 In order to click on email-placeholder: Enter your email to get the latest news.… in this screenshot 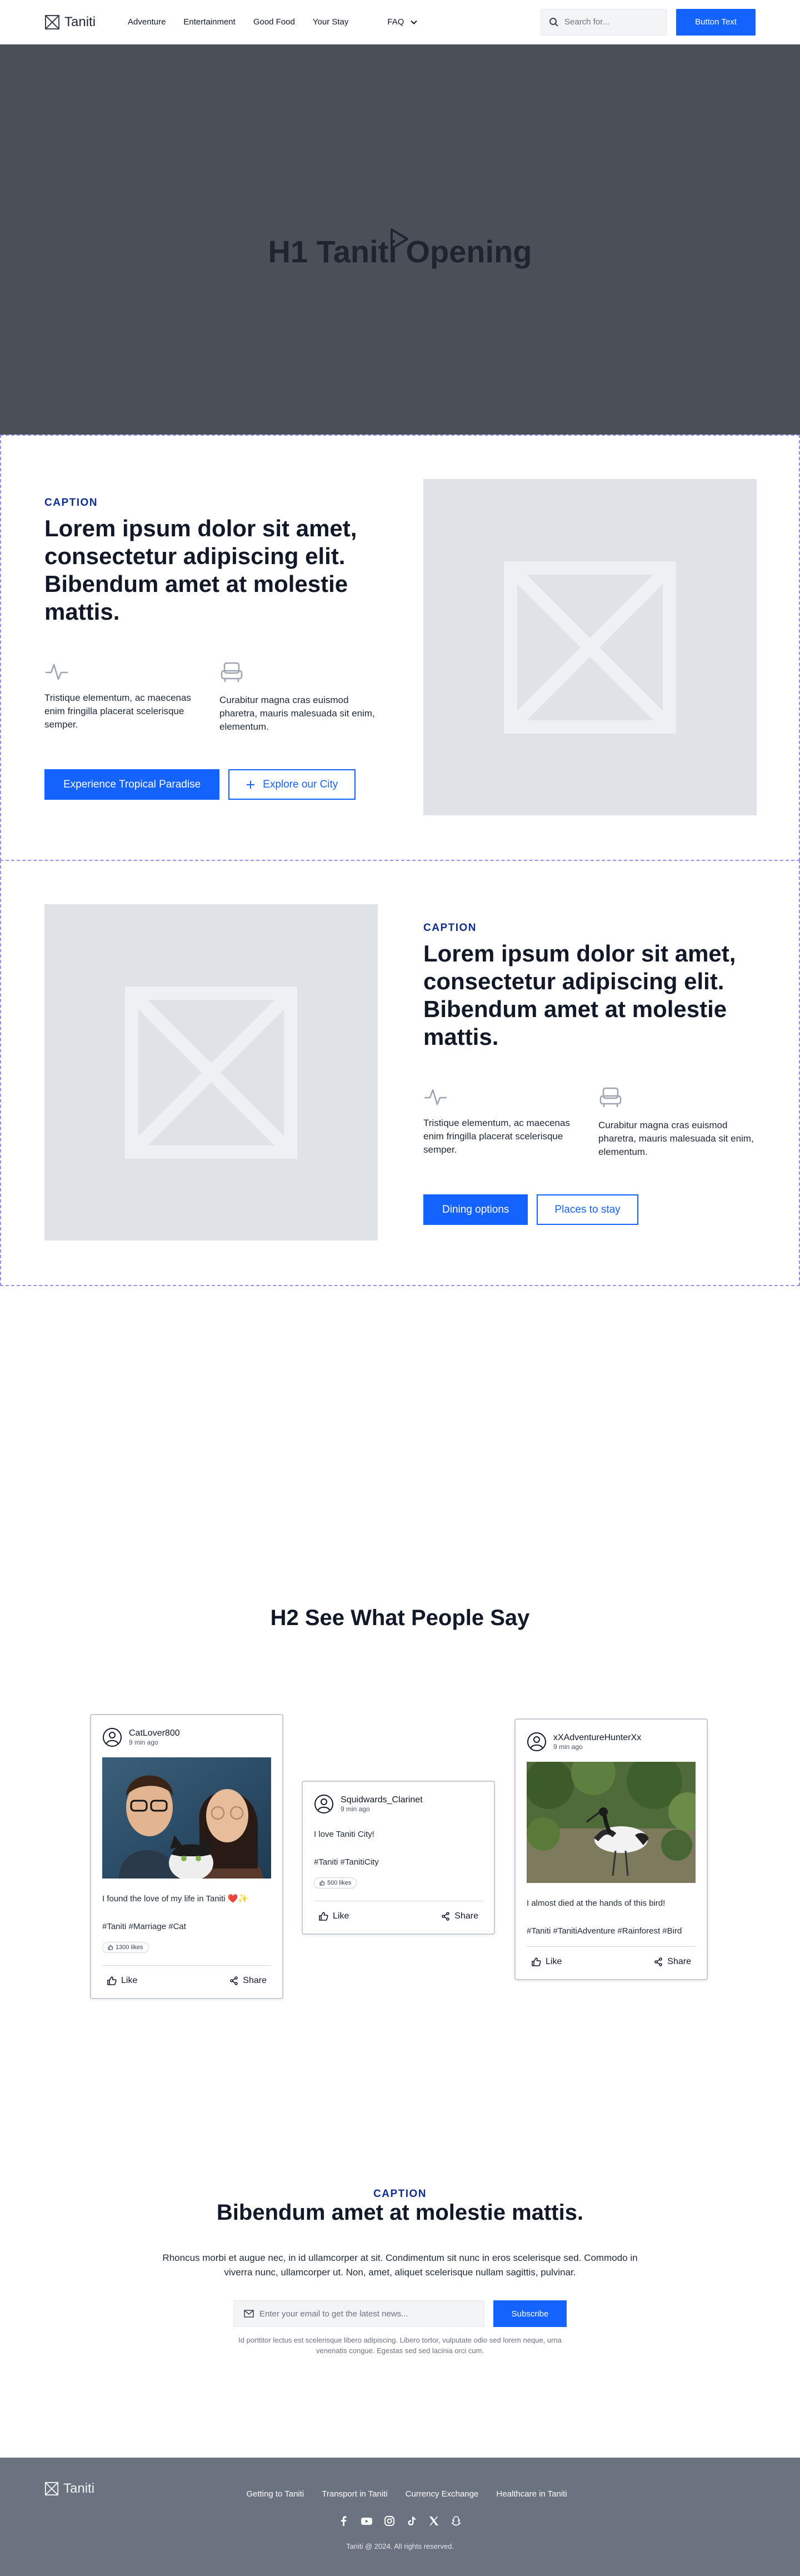, I will do `click(334, 2314)`.